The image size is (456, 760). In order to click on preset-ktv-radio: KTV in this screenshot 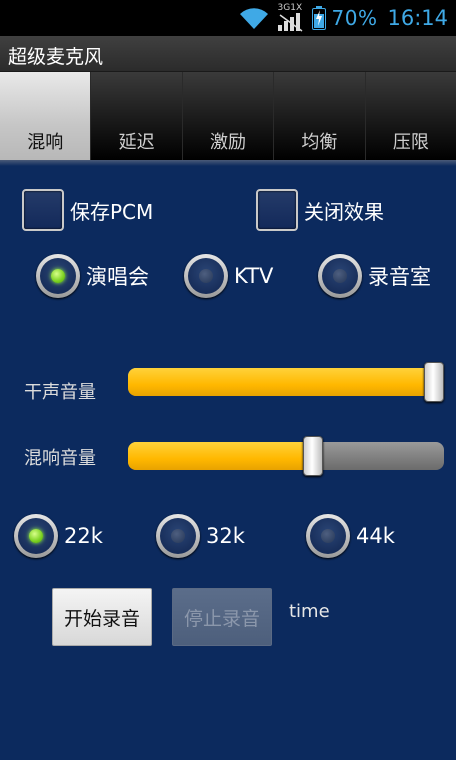, I will do `click(228, 276)`.